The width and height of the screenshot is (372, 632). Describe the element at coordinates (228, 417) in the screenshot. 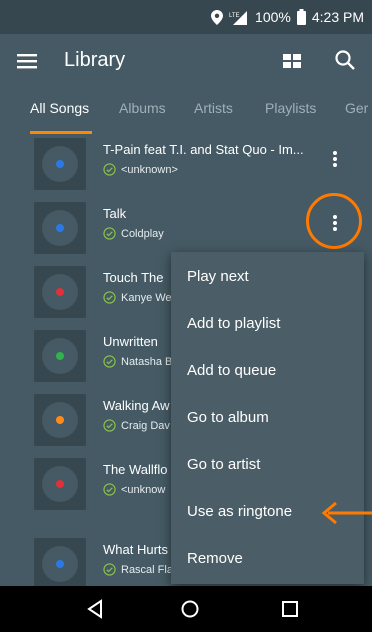

I see `menu-item-go-to-album: Go to album` at that location.